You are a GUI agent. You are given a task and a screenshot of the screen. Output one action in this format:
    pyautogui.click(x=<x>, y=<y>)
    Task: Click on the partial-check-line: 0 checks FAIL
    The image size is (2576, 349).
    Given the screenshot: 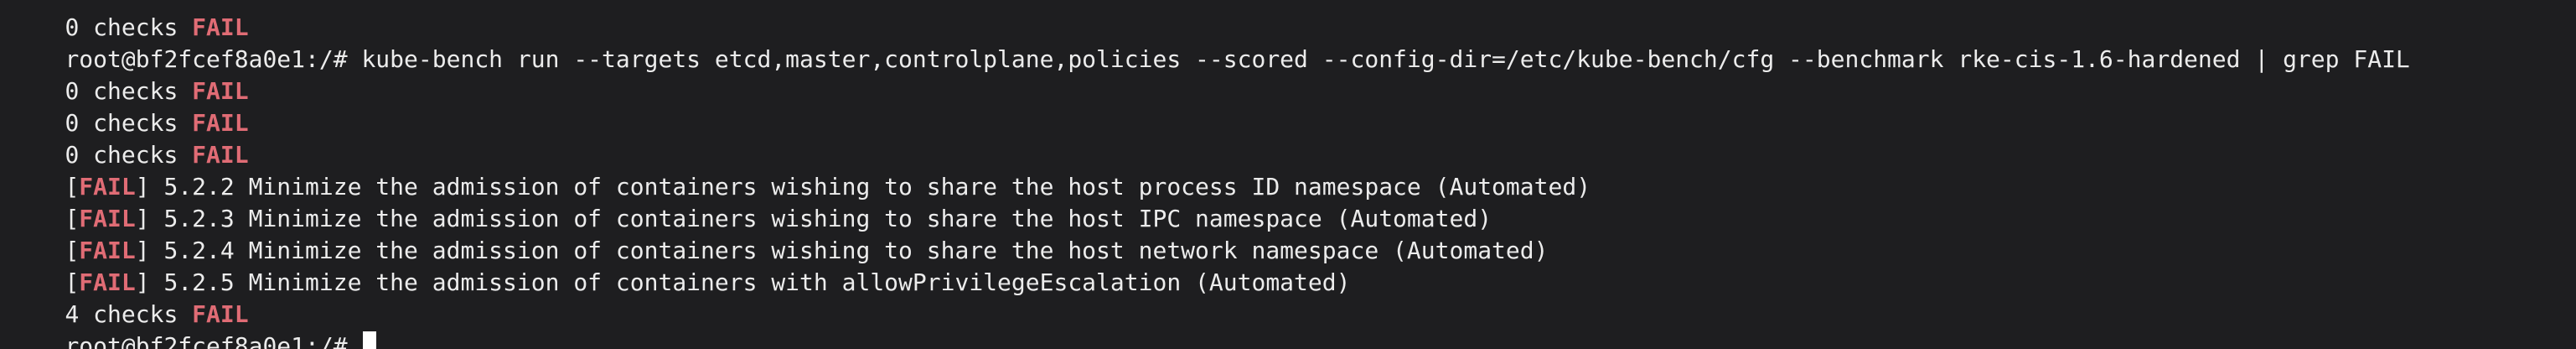 What is the action you would take?
    pyautogui.click(x=128, y=20)
    